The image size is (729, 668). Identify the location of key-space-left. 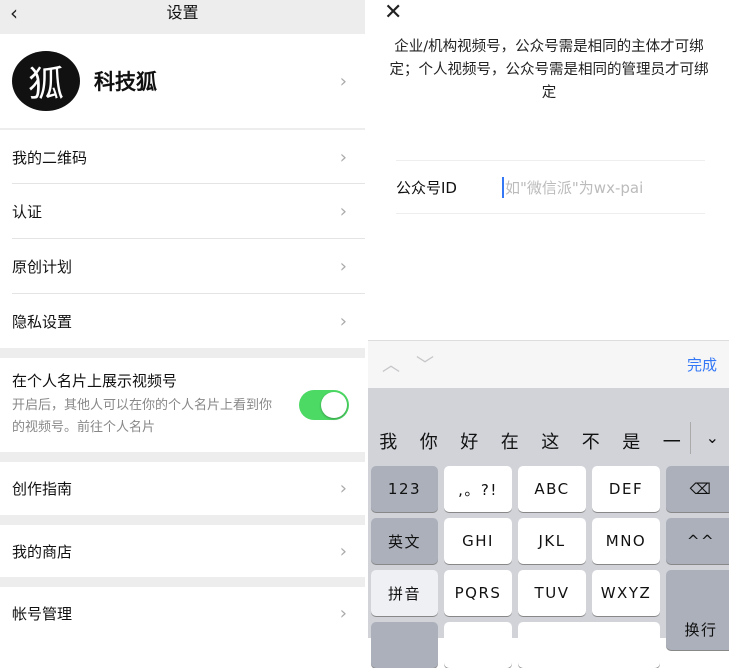
(478, 645).